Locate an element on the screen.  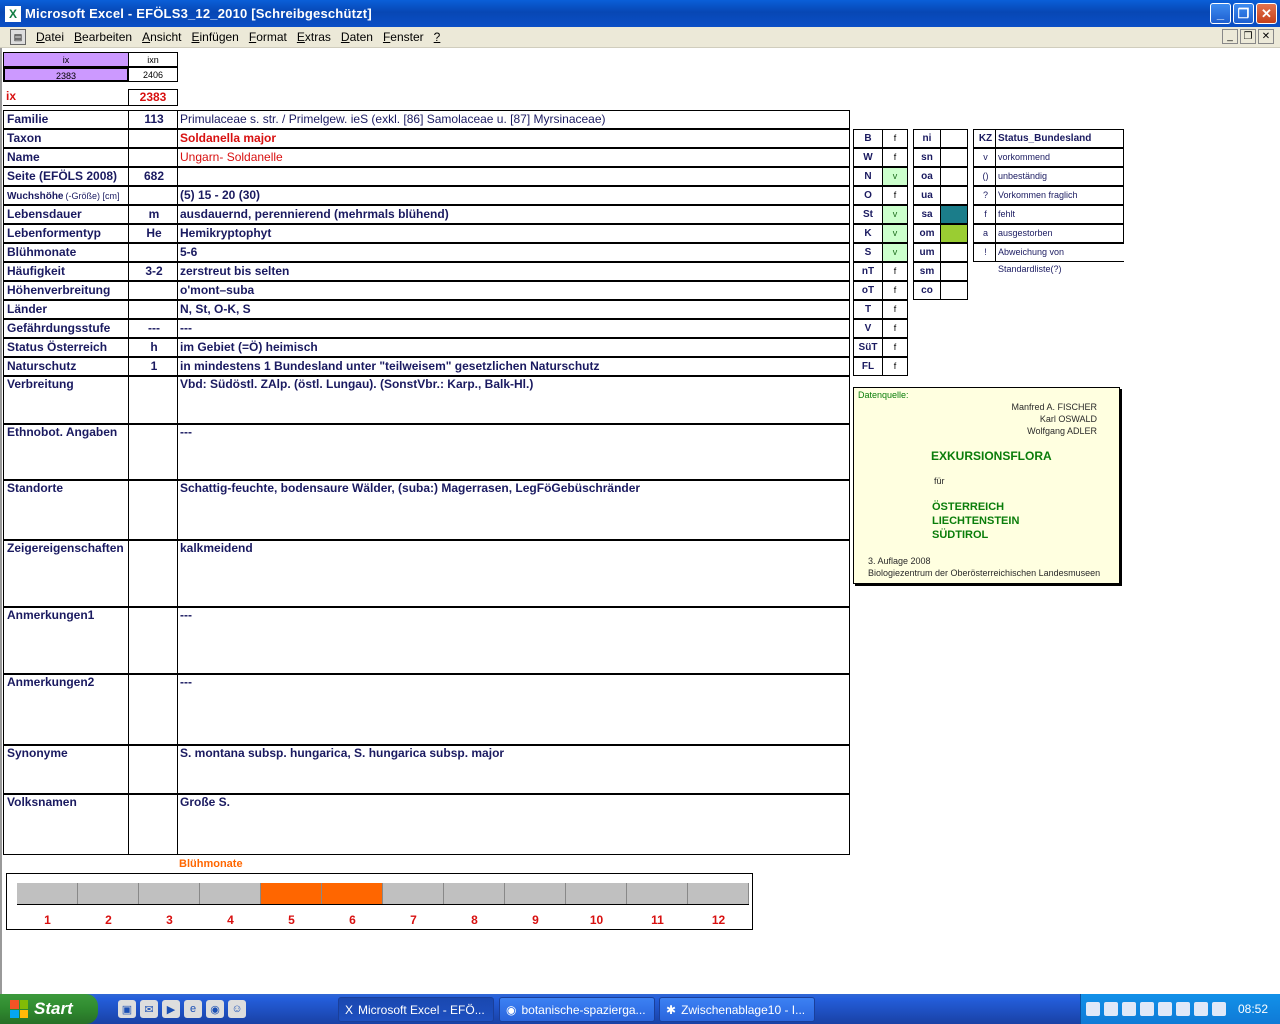
state-code: S is located at coordinates (868, 252).